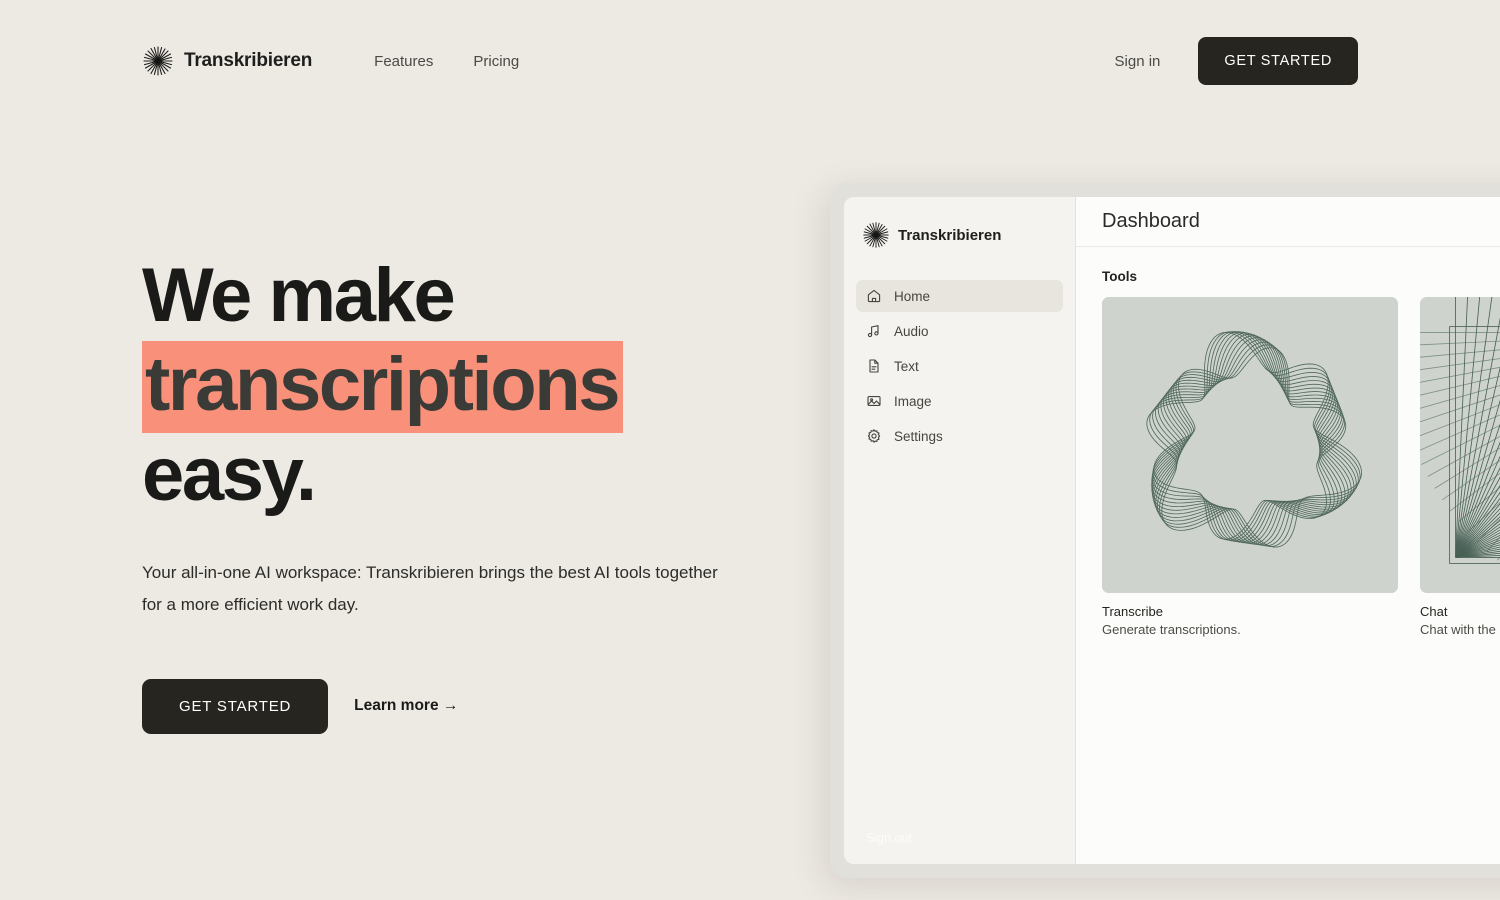  What do you see at coordinates (959, 223) in the screenshot?
I see `app-brand-logo: Transkribieren` at bounding box center [959, 223].